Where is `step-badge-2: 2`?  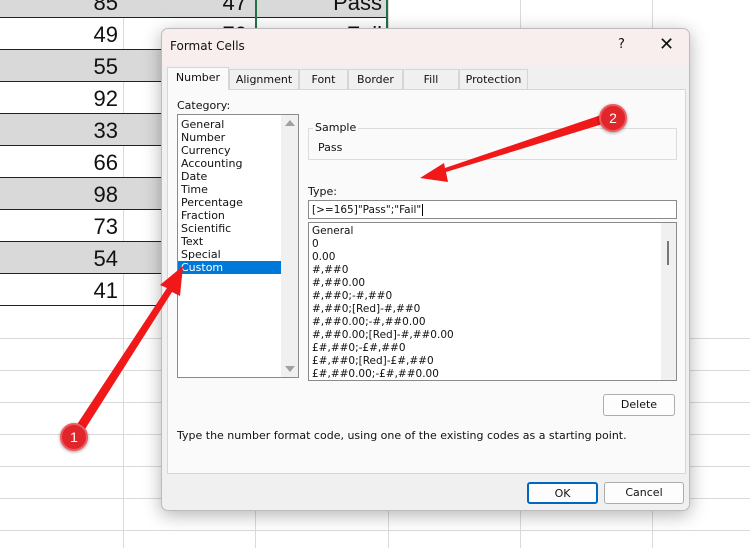
step-badge-2: 2 is located at coordinates (613, 118).